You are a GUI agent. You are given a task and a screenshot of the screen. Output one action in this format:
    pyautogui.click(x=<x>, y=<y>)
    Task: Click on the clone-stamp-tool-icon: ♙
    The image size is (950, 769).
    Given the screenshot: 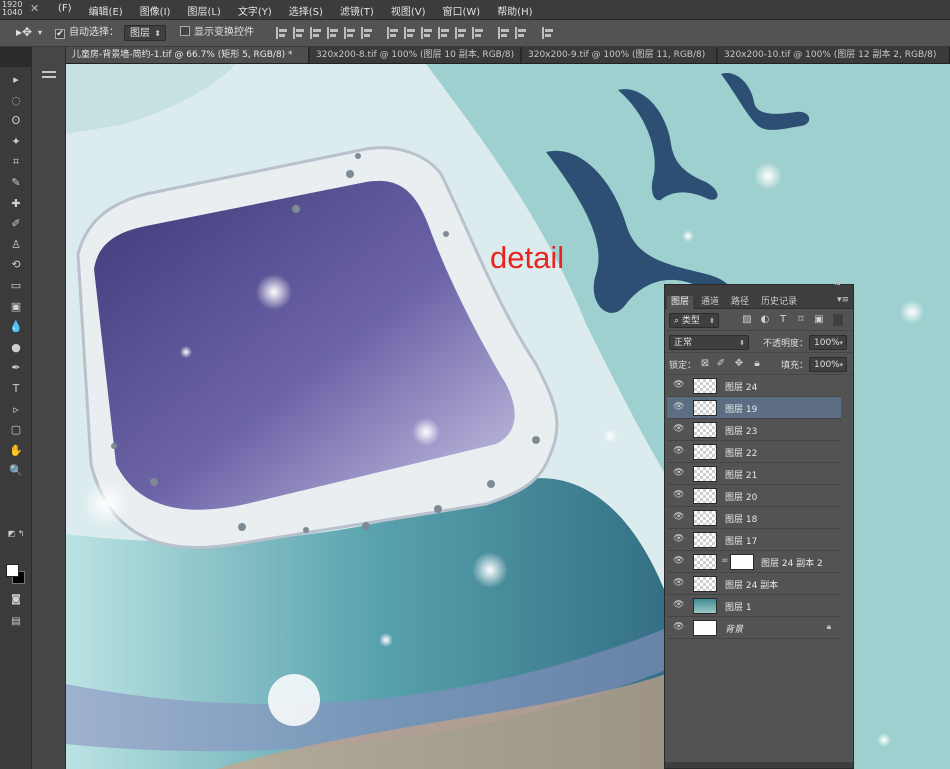 What is the action you would take?
    pyautogui.click(x=16, y=245)
    